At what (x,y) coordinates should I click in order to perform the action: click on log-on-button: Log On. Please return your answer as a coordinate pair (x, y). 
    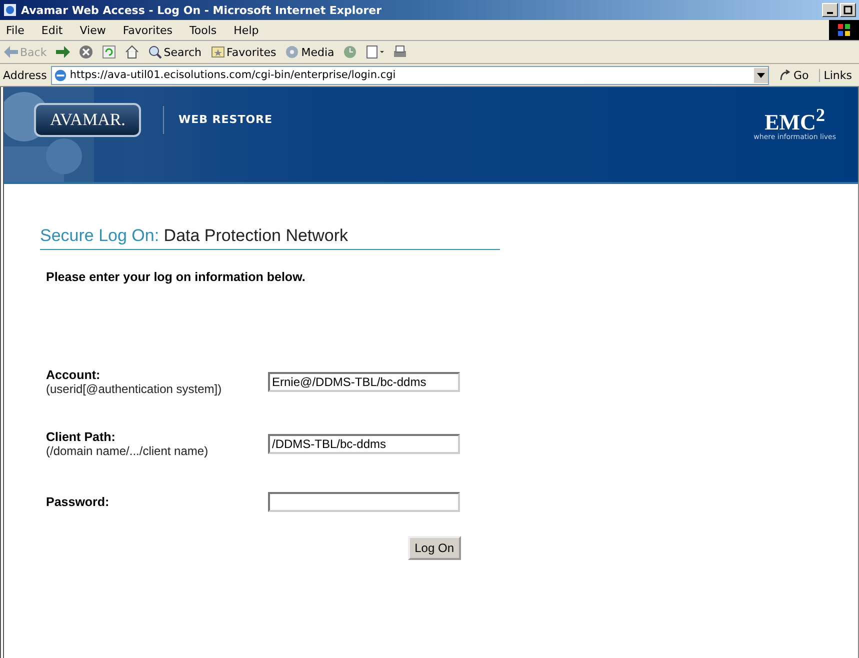
    Looking at the image, I should click on (434, 548).